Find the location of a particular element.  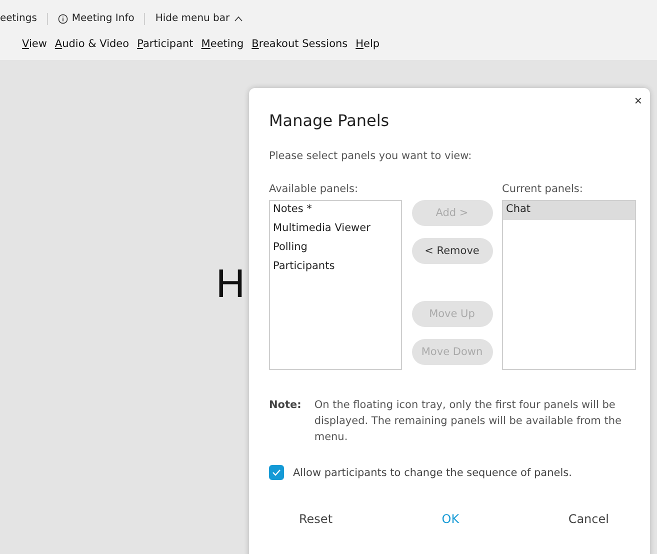

note-text: On the floating icon tray, only the first four panels will be displayed. The remaining panels will be available from the menu. is located at coordinates (468, 421).